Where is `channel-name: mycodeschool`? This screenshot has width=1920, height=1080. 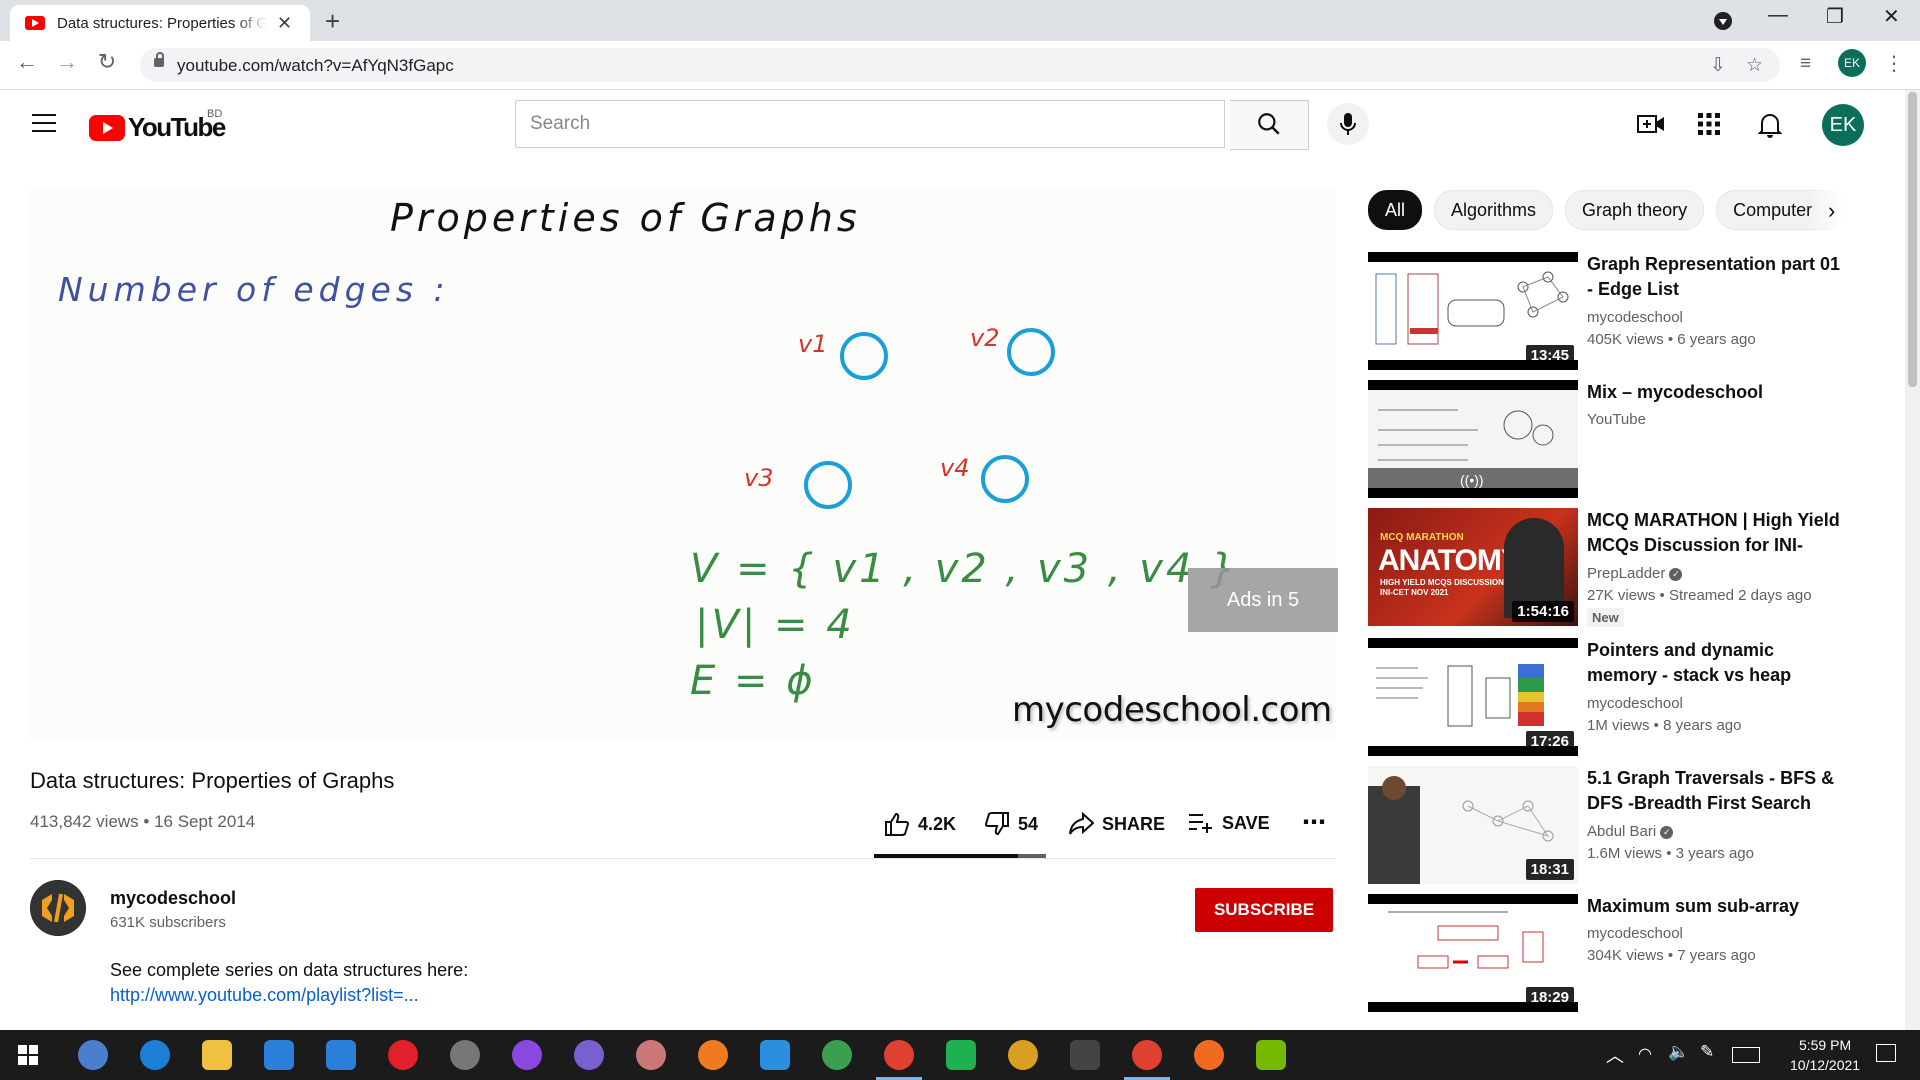 channel-name: mycodeschool is located at coordinates (173, 898).